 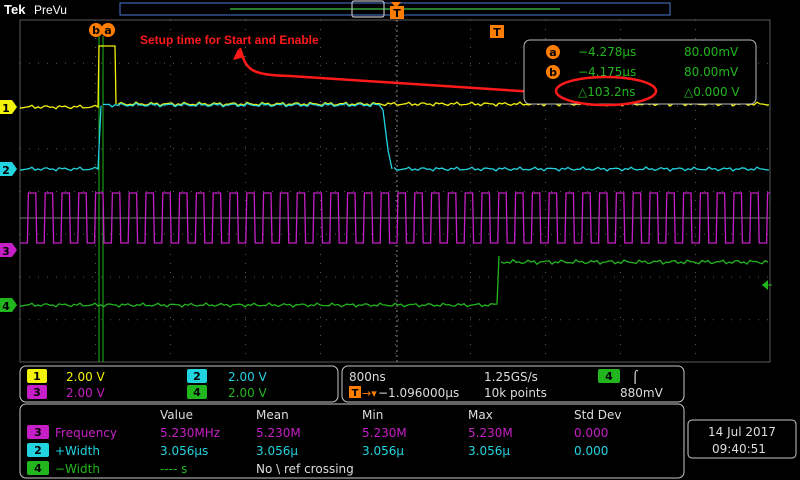 I want to click on record-length: 10k points, so click(x=515, y=393).